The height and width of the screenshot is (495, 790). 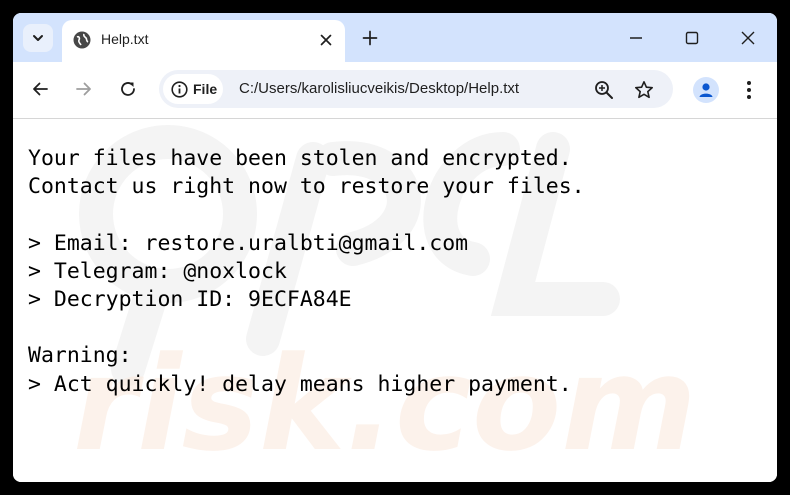 I want to click on tab-close-button, so click(x=326, y=40).